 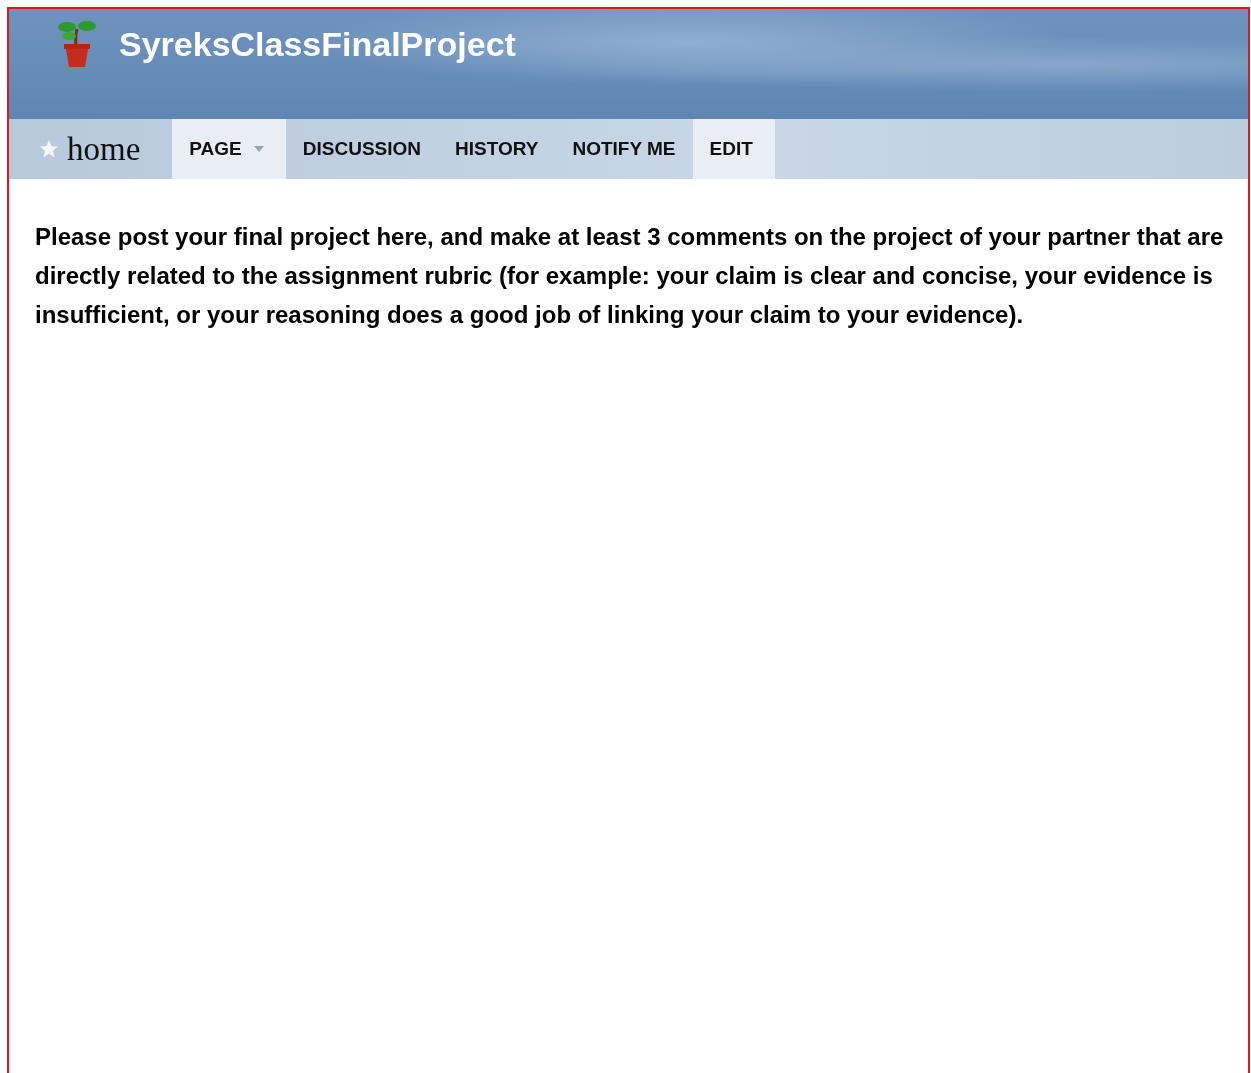 I want to click on home-link: home, so click(x=104, y=149).